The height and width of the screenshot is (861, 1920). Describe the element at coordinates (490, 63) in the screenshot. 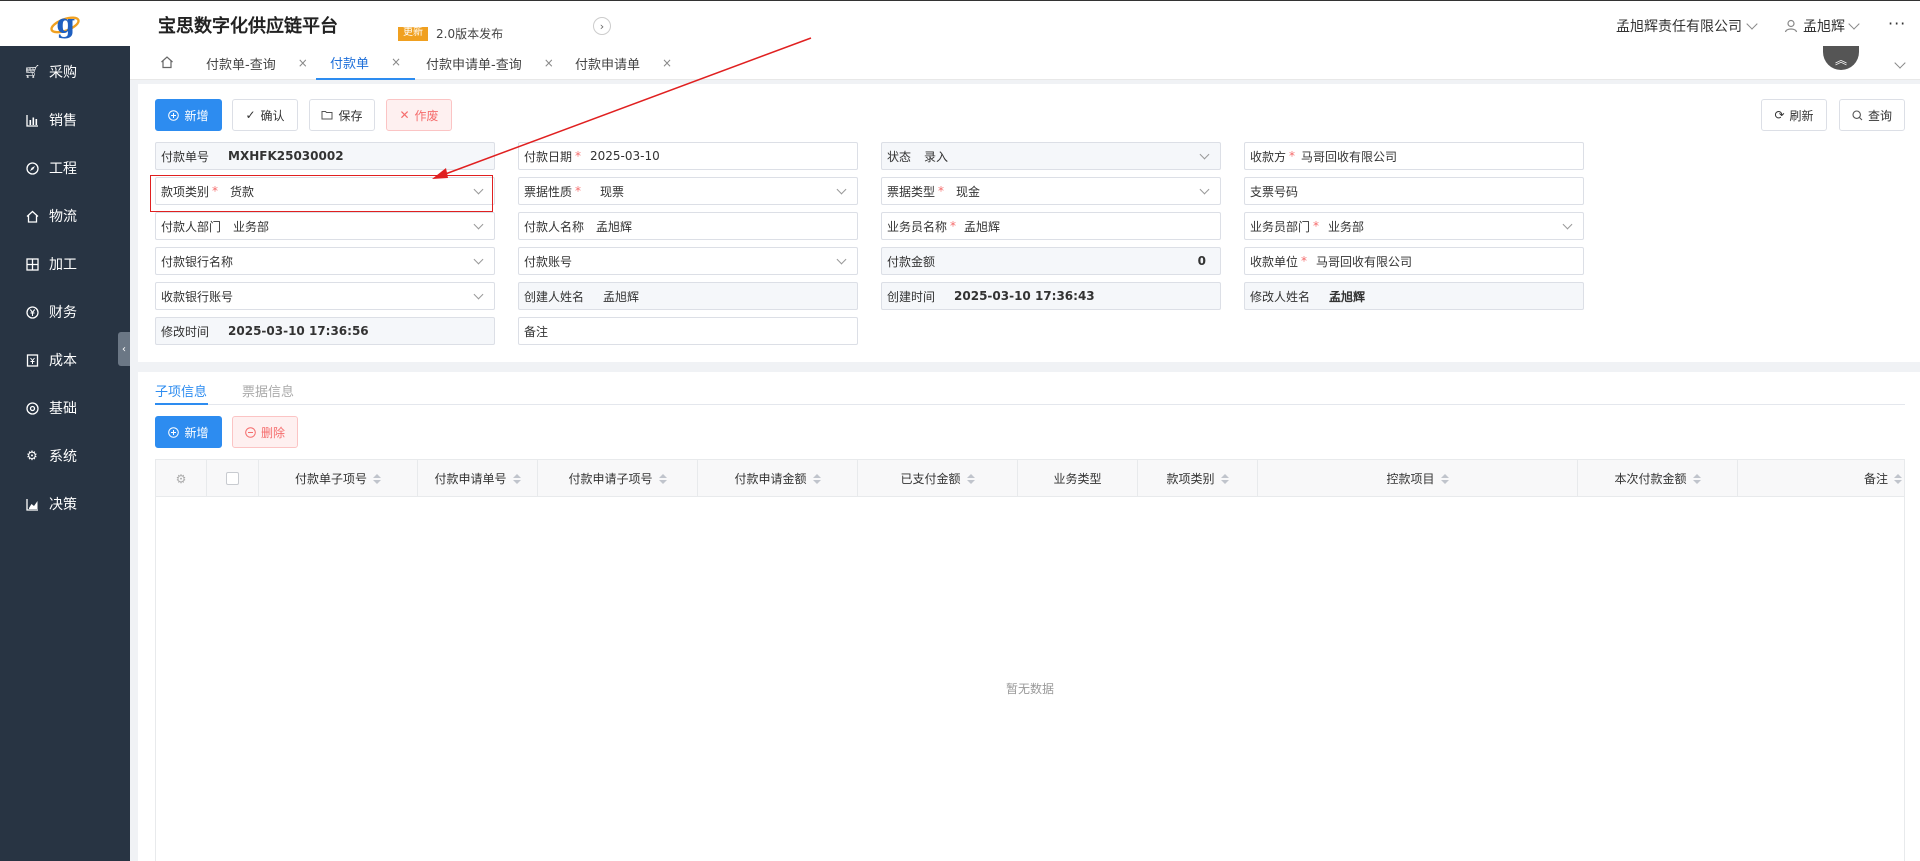

I see `tab-payment-request-query: 付款申请单-查询 ×` at that location.